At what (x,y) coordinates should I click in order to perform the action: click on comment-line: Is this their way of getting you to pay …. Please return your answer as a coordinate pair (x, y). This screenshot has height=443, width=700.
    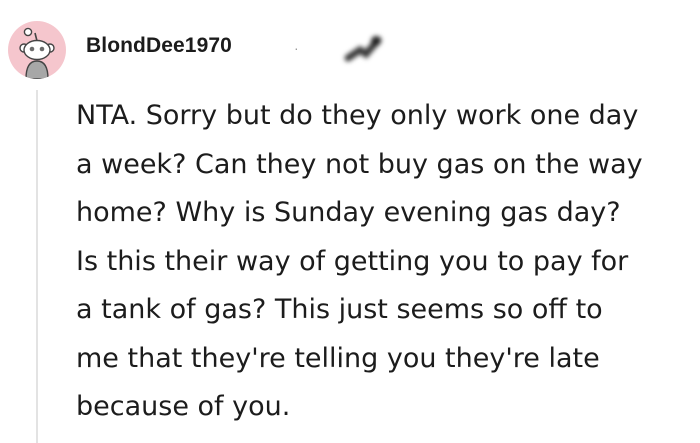
    Looking at the image, I should click on (352, 261).